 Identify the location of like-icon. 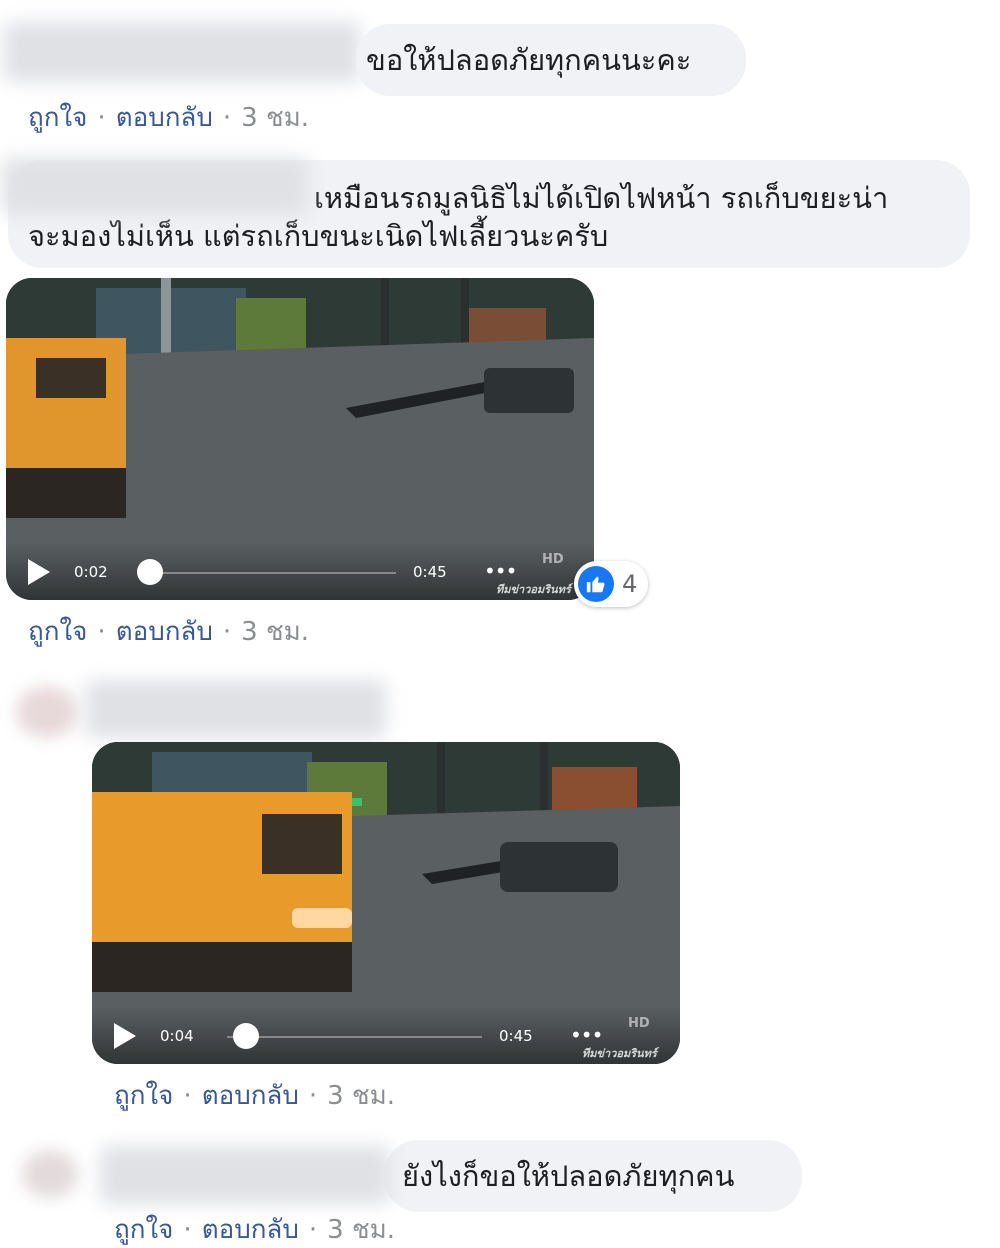
(596, 584).